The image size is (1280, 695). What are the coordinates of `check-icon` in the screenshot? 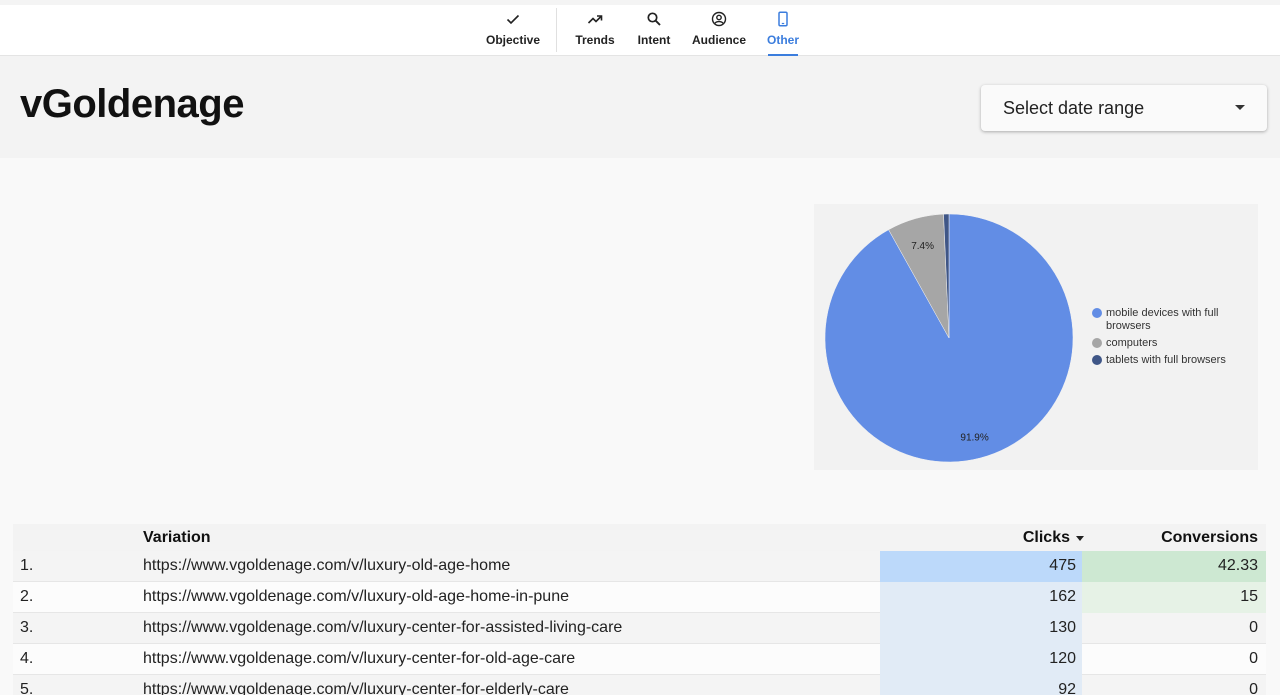 It's located at (513, 19).